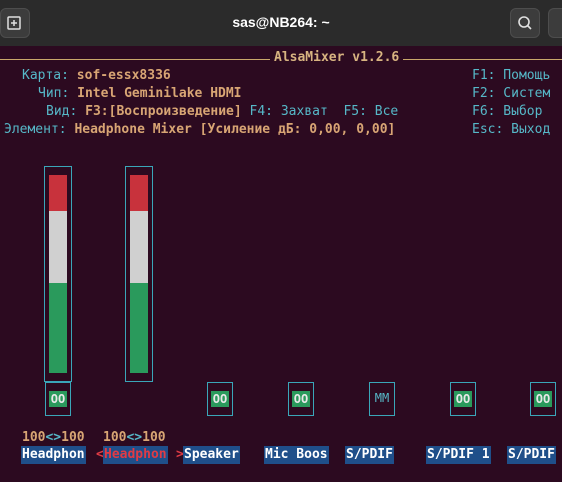 The image size is (562, 482). Describe the element at coordinates (289, 111) in the screenshot. I see `view-capture: F4: Захват` at that location.